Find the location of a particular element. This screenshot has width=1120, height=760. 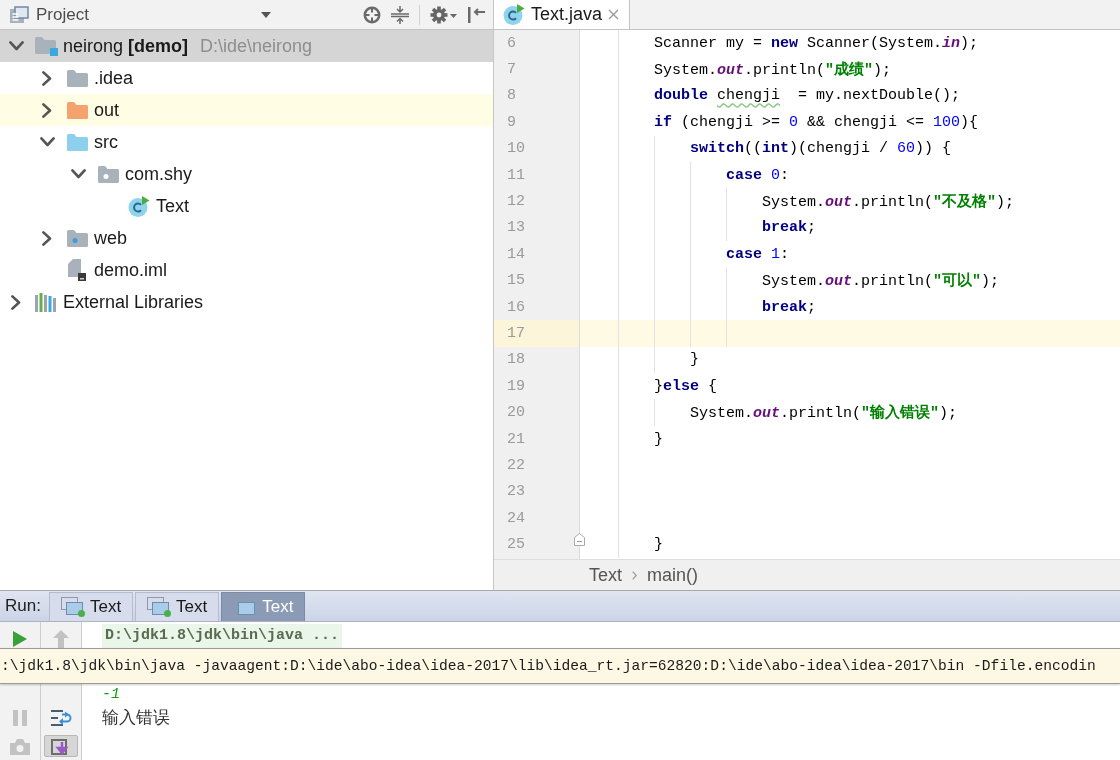

hide-panel-icon is located at coordinates (476, 14).